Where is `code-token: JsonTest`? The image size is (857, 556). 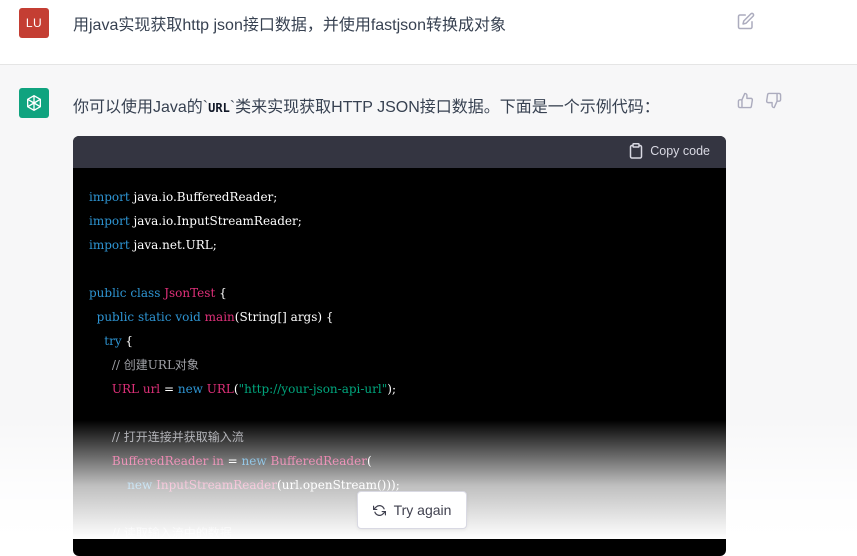
code-token: JsonTest is located at coordinates (190, 293).